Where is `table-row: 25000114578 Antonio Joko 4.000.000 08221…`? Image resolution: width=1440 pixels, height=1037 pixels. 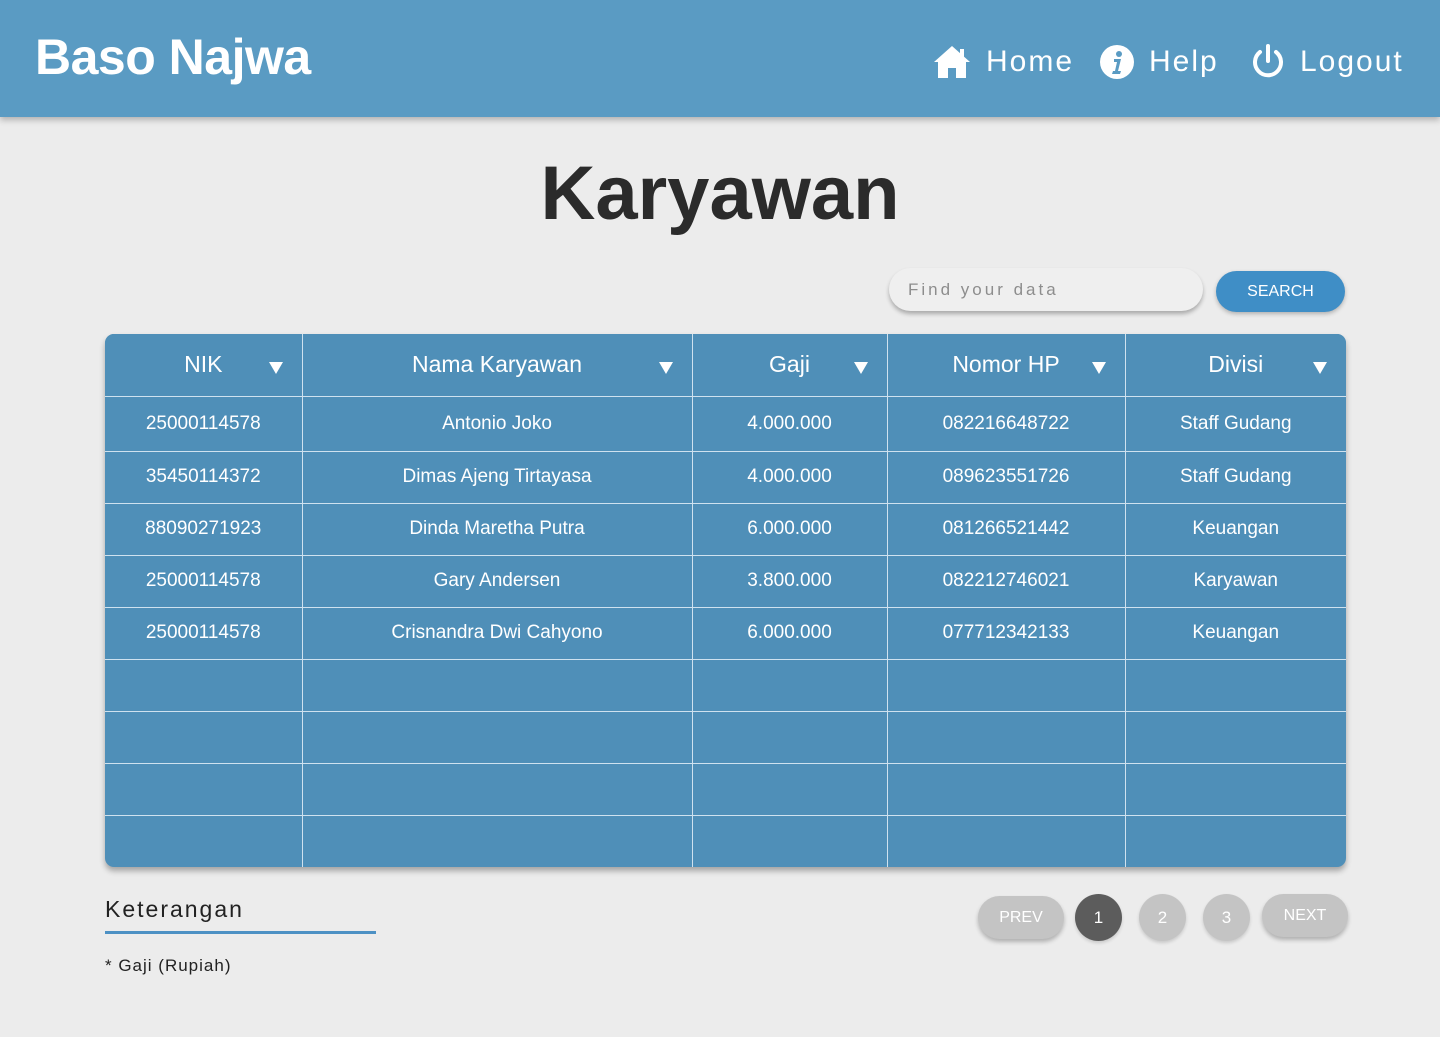
table-row: 25000114578 Antonio Joko 4.000.000 08221… is located at coordinates (725, 423).